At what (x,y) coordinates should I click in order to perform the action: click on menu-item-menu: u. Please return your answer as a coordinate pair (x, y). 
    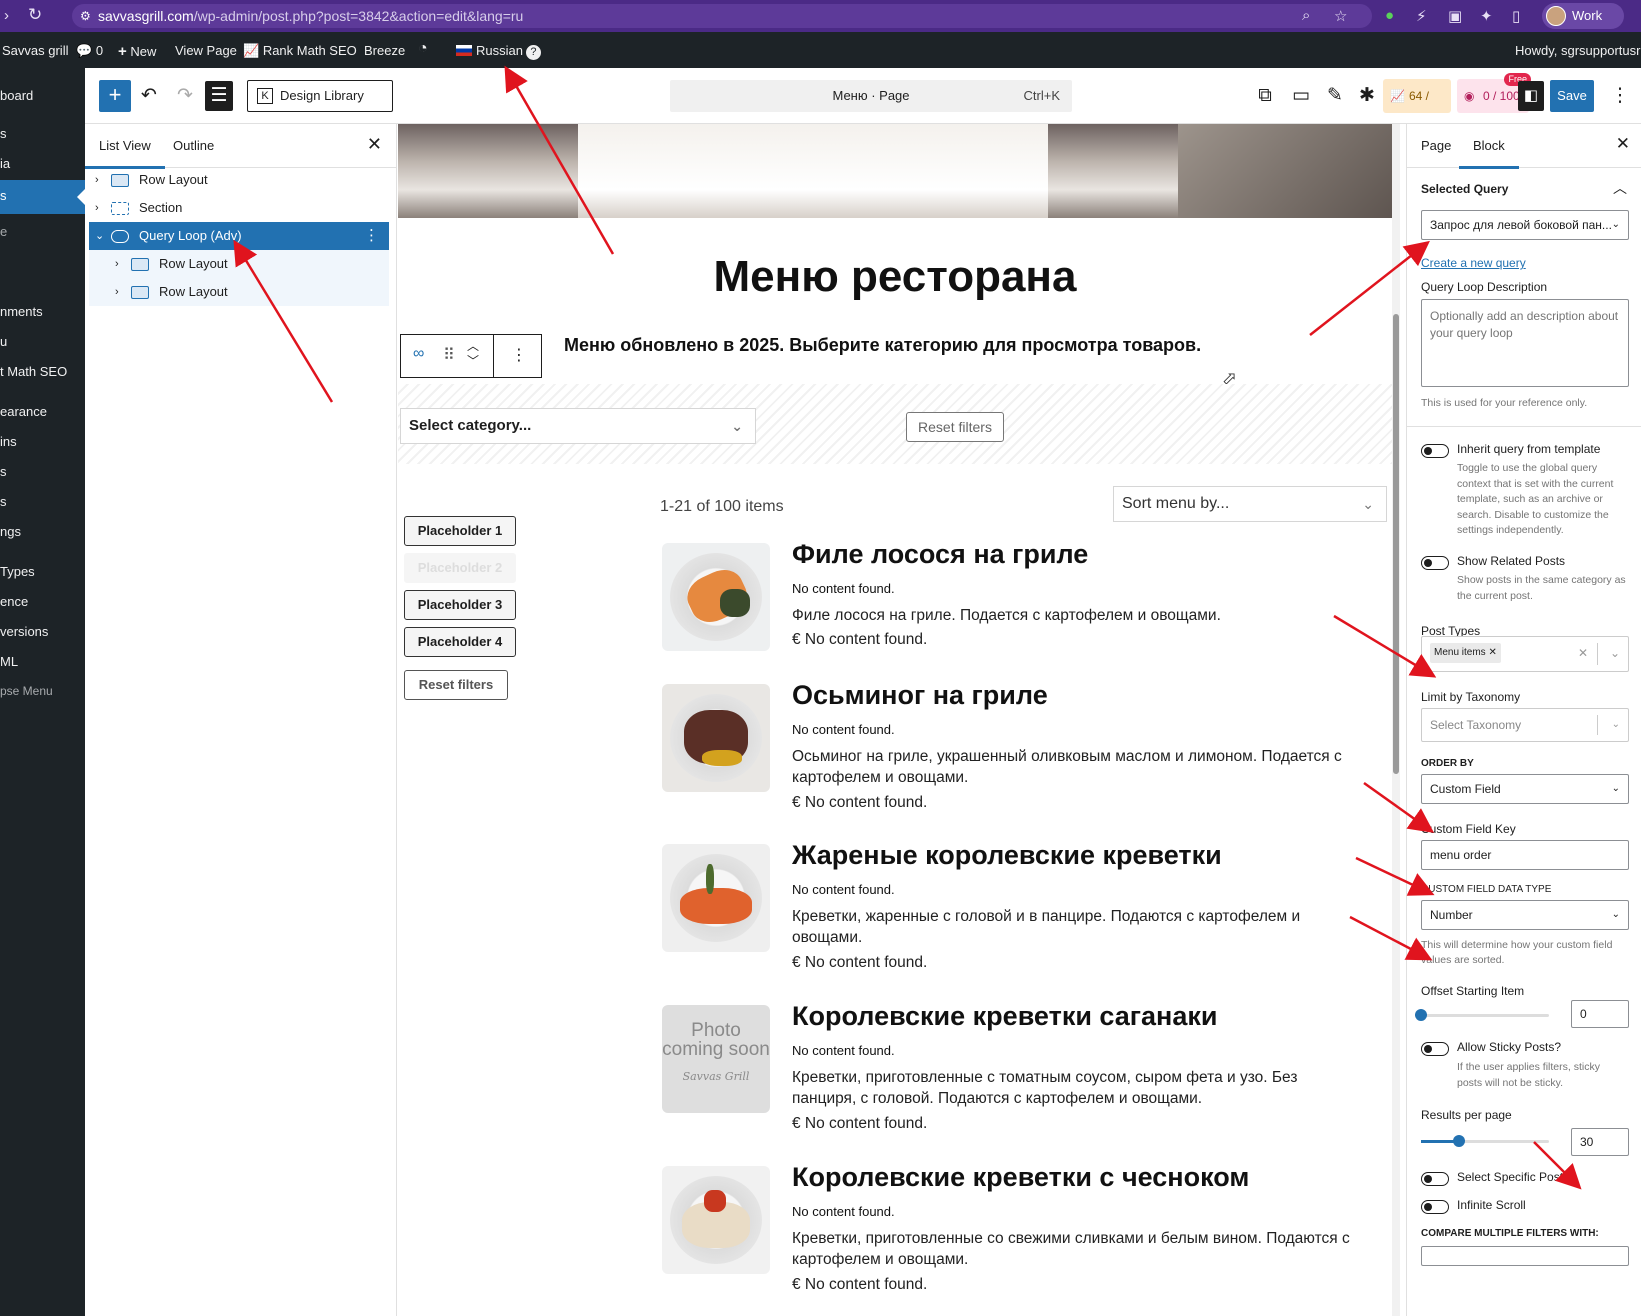
    Looking at the image, I should click on (3, 341).